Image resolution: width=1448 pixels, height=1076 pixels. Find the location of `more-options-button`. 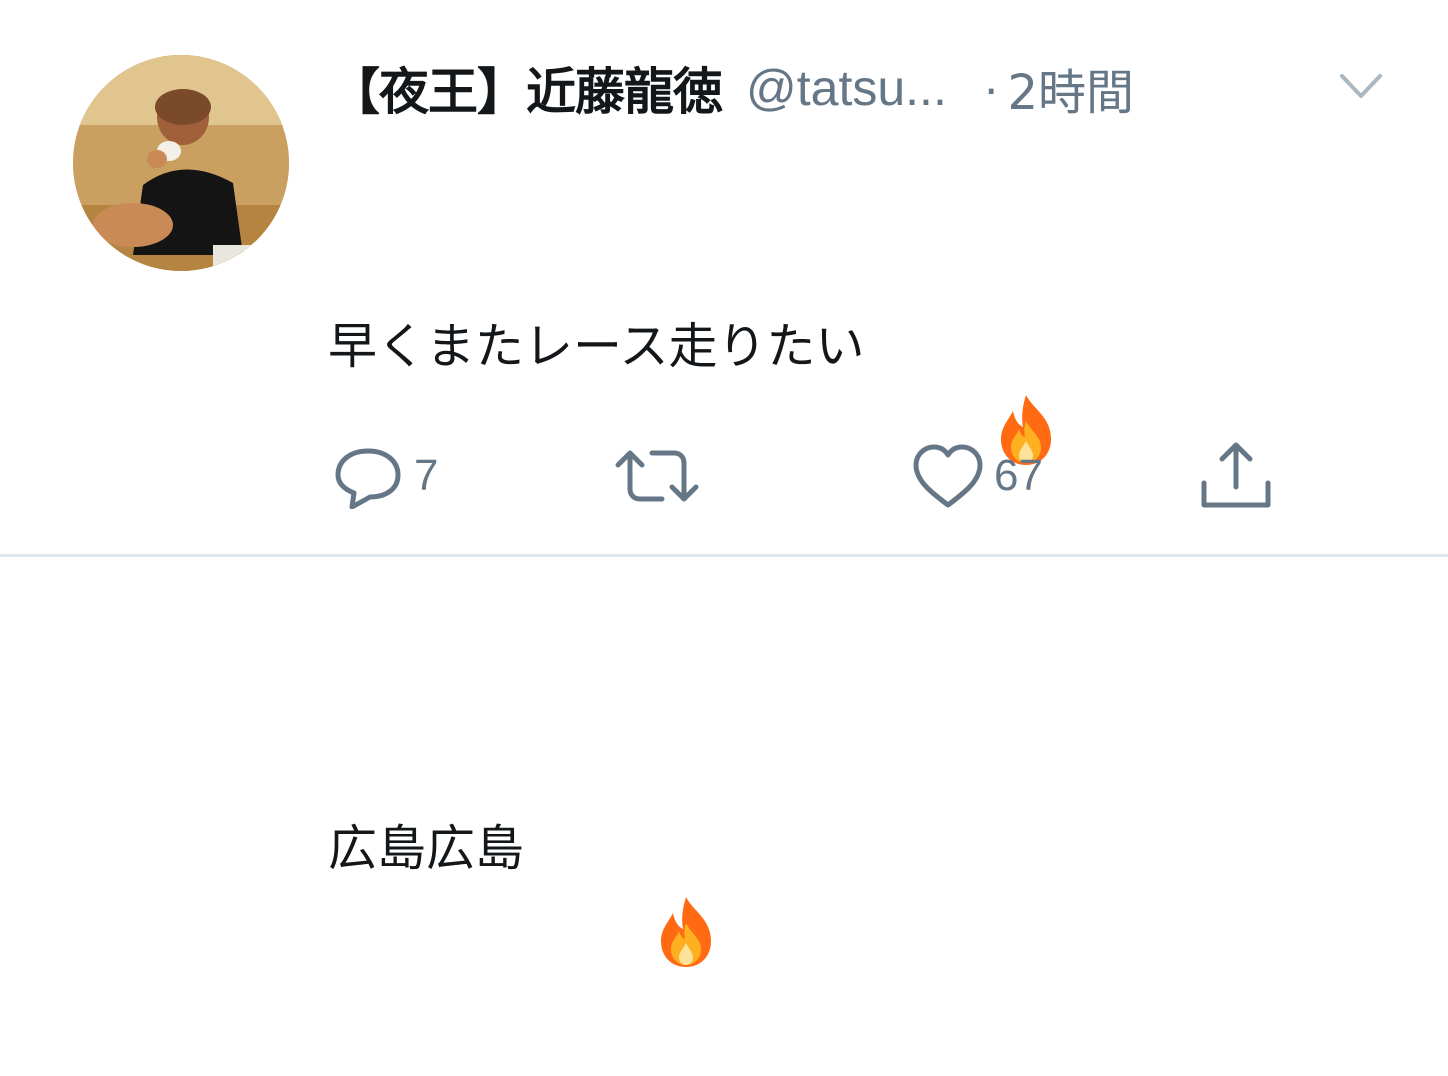

more-options-button is located at coordinates (1361, 86).